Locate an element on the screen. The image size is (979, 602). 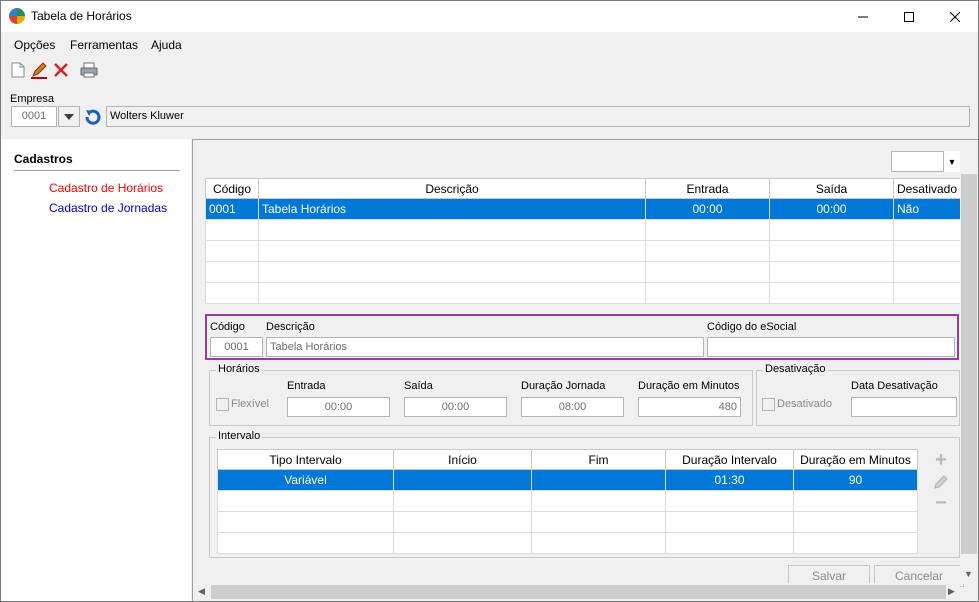
codigo-field: 0001 is located at coordinates (236, 347).